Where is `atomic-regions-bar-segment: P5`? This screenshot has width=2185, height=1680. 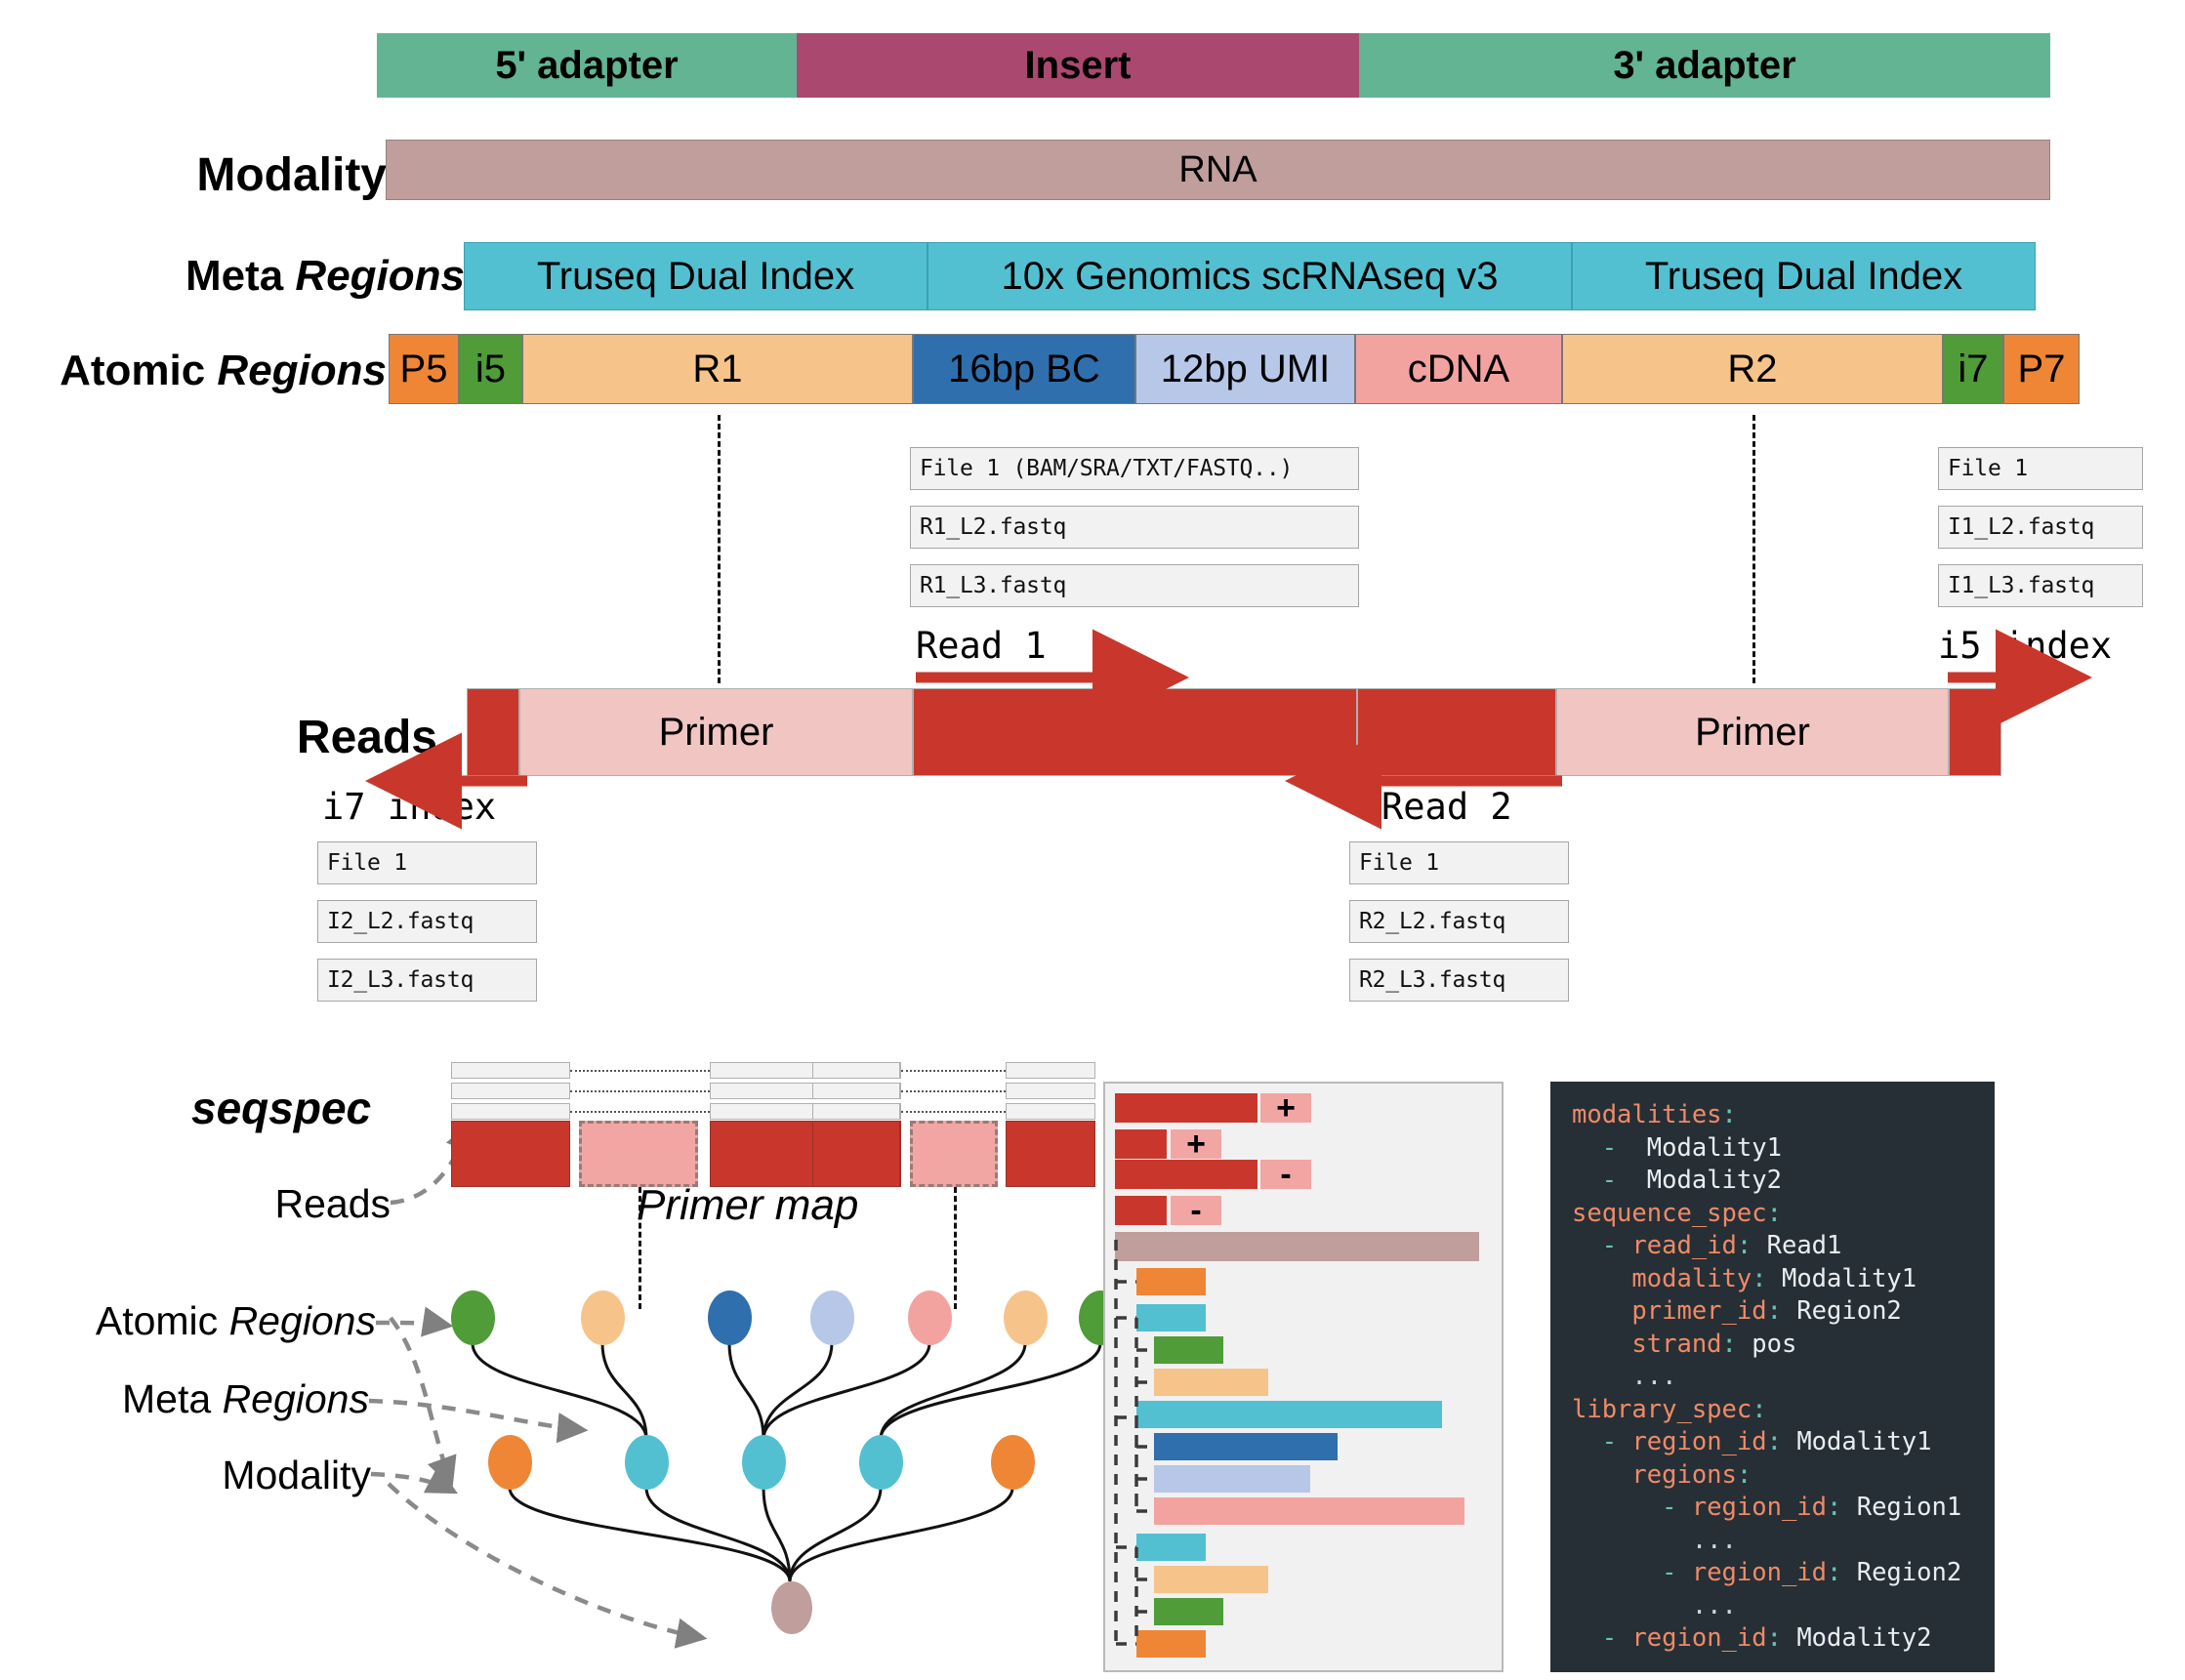 atomic-regions-bar-segment: P5 is located at coordinates (424, 369).